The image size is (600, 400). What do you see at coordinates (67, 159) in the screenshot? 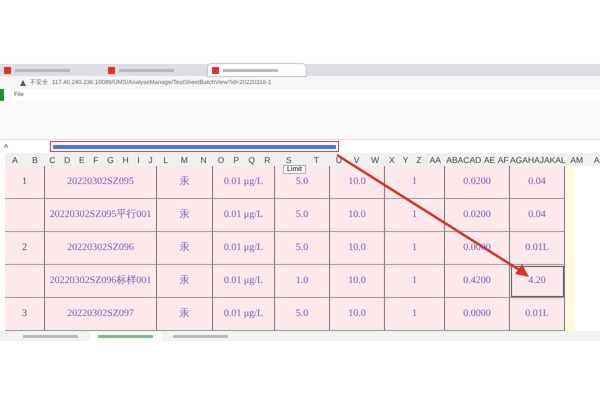
I see `column-header: D` at bounding box center [67, 159].